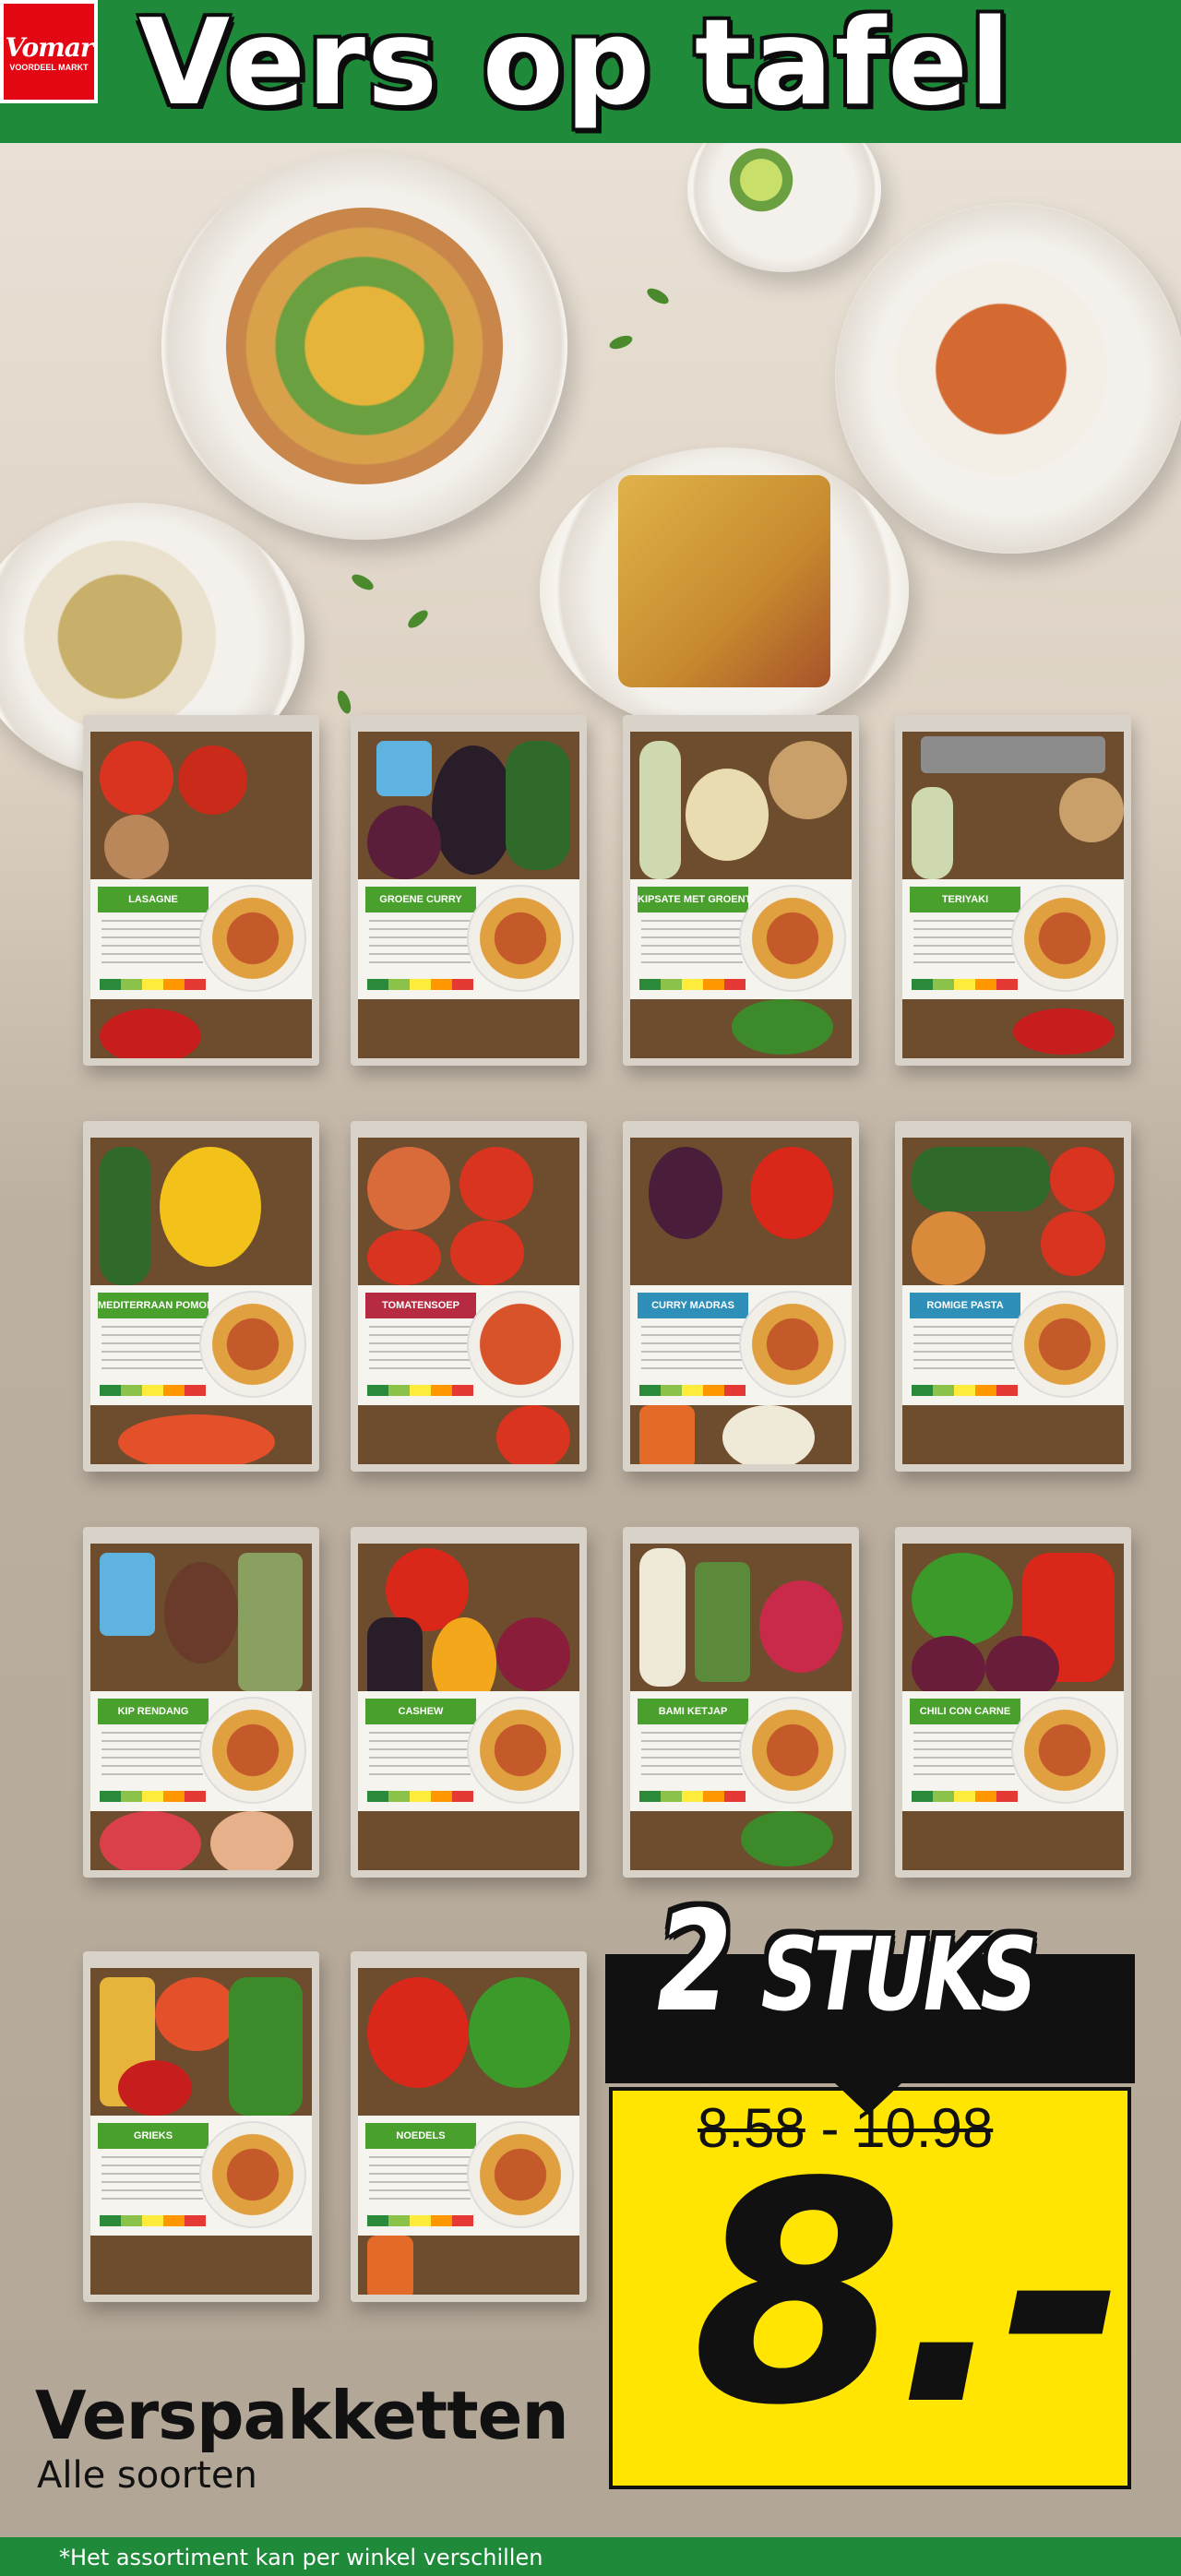 This screenshot has width=1181, height=2576. I want to click on package-box: GROENE CURRY, so click(469, 890).